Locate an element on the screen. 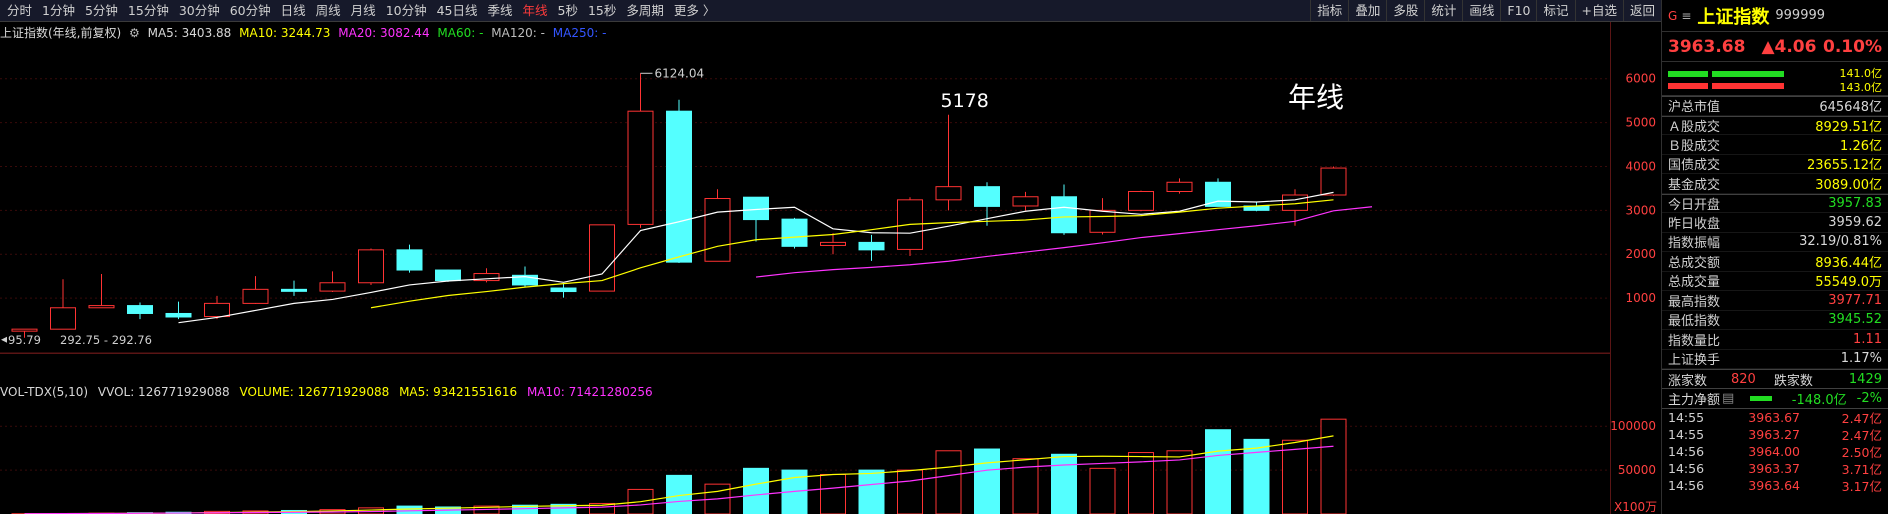 The height and width of the screenshot is (514, 1888). price-tick: 2000 is located at coordinates (1640, 254).